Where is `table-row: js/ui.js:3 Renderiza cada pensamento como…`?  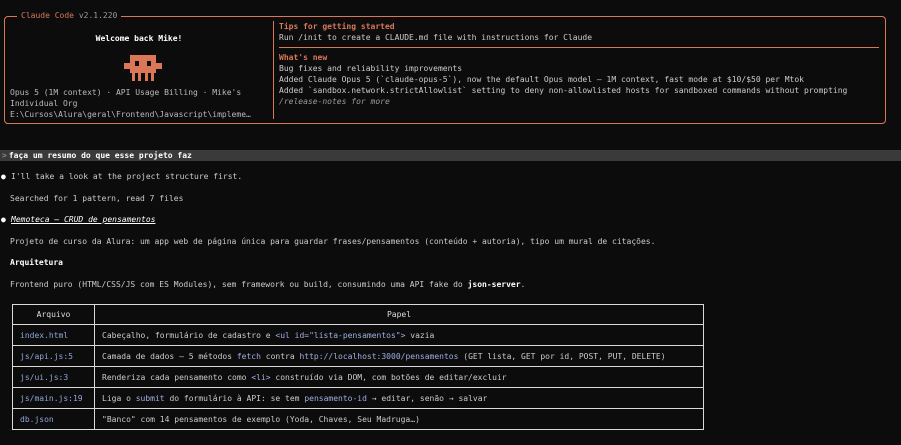 table-row: js/ui.js:3 Renderiza cada pensamento como… is located at coordinates (358, 377).